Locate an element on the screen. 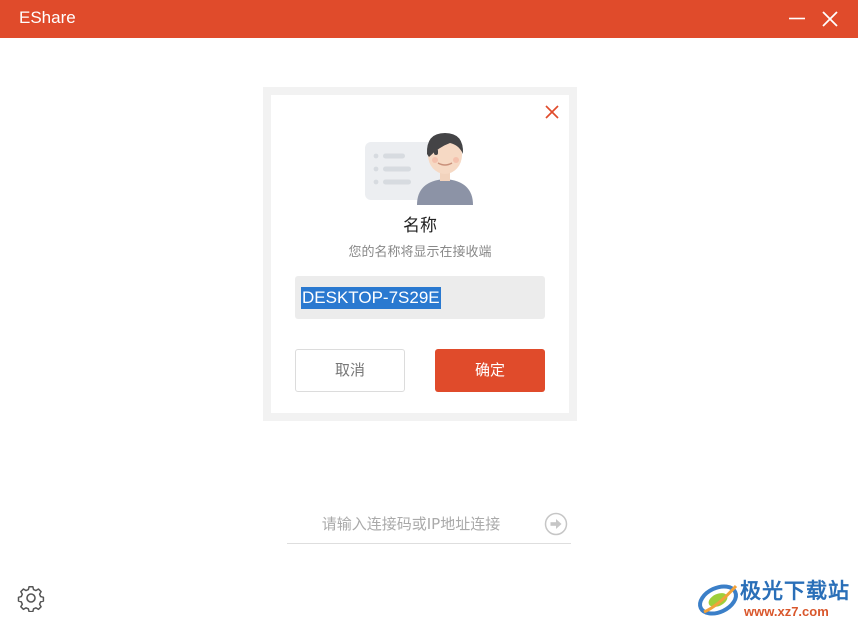 This screenshot has height=627, width=858. arrow-right-circle-icon is located at coordinates (556, 524).